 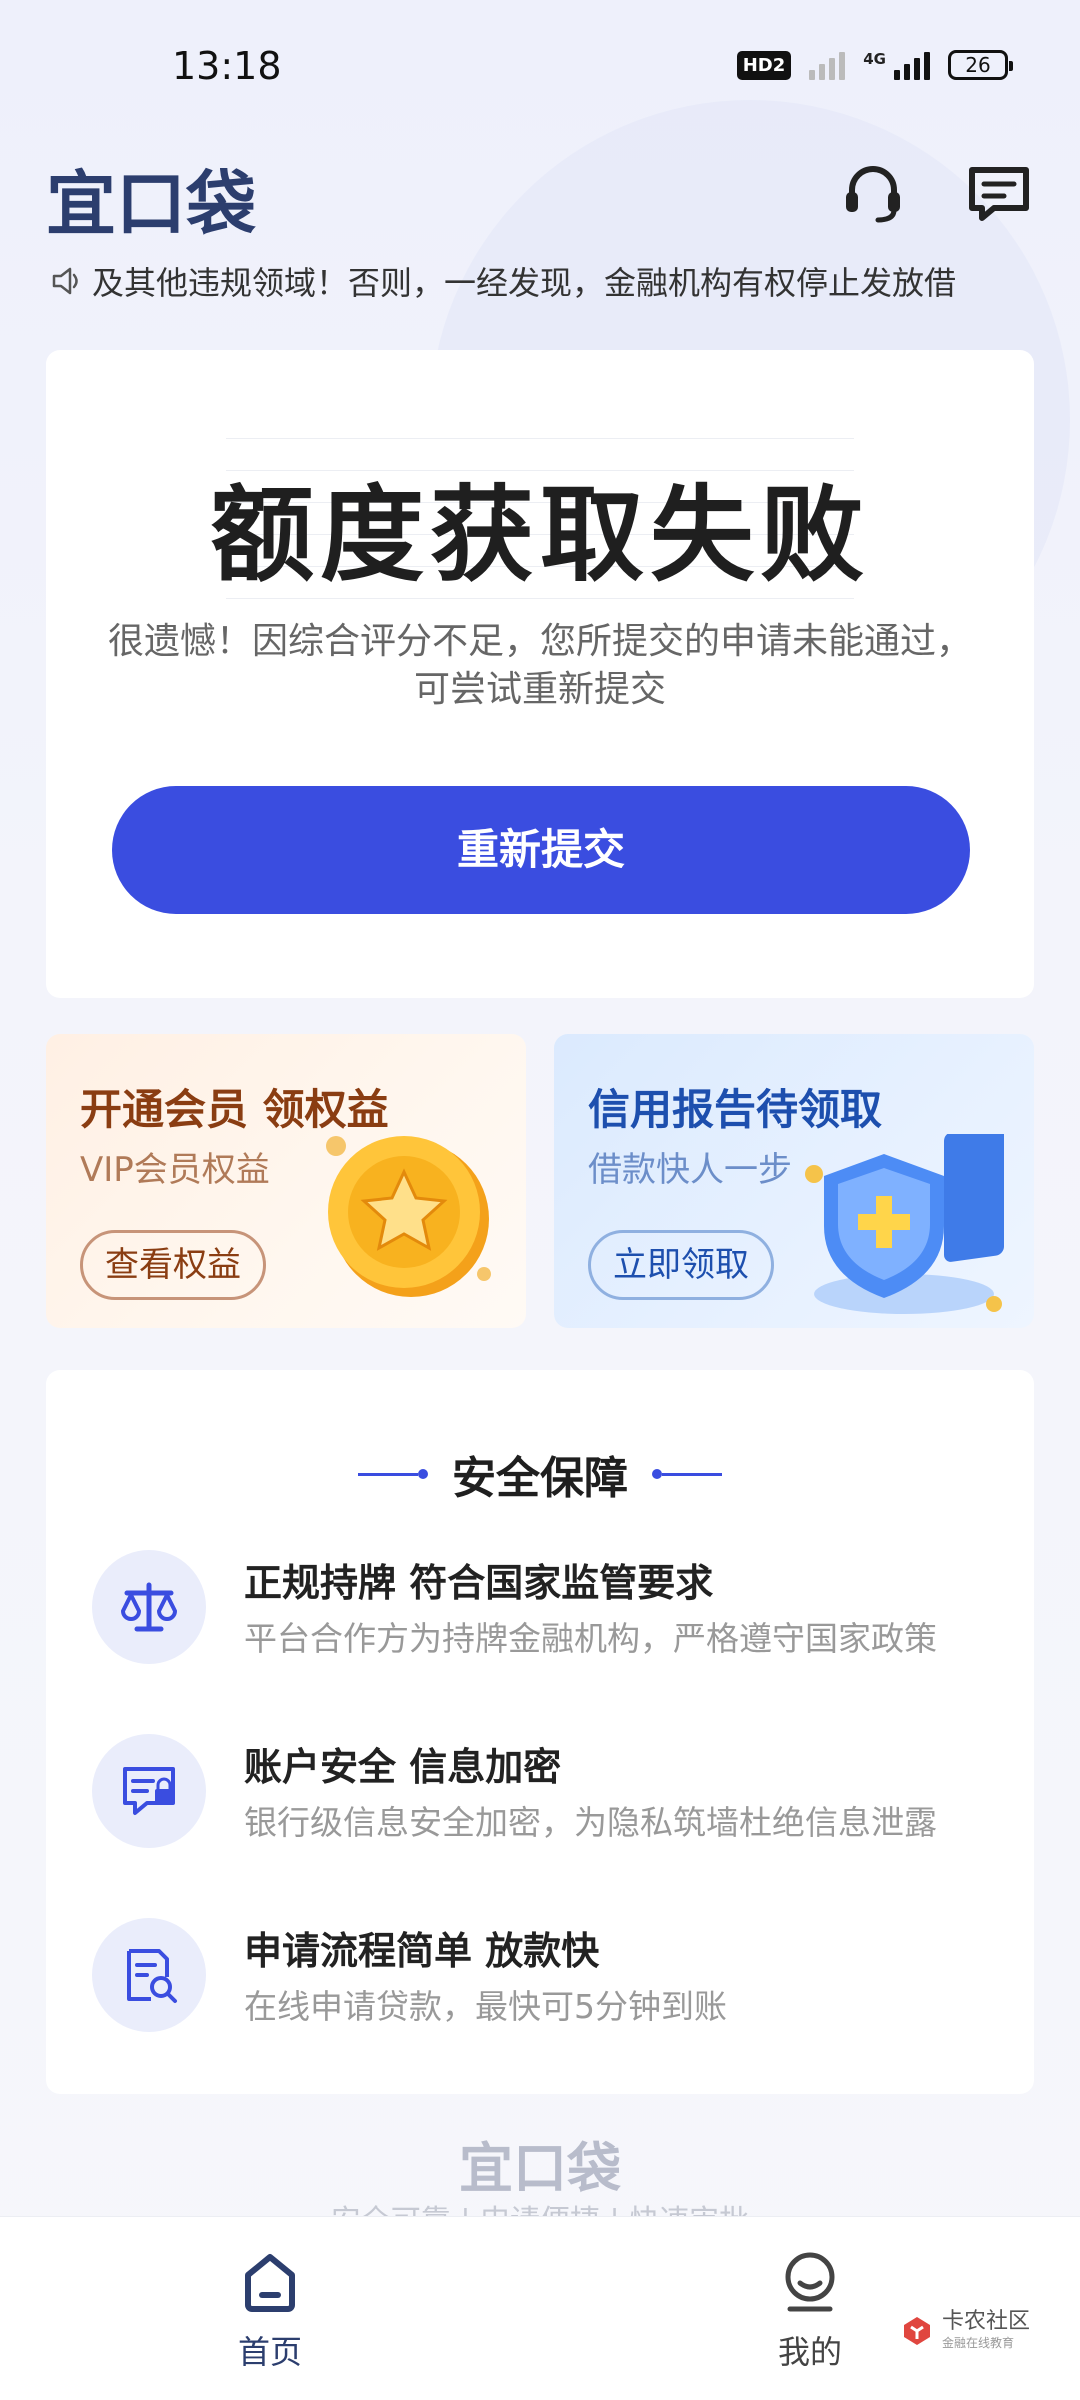 What do you see at coordinates (810, 2282) in the screenshot?
I see `user-icon` at bounding box center [810, 2282].